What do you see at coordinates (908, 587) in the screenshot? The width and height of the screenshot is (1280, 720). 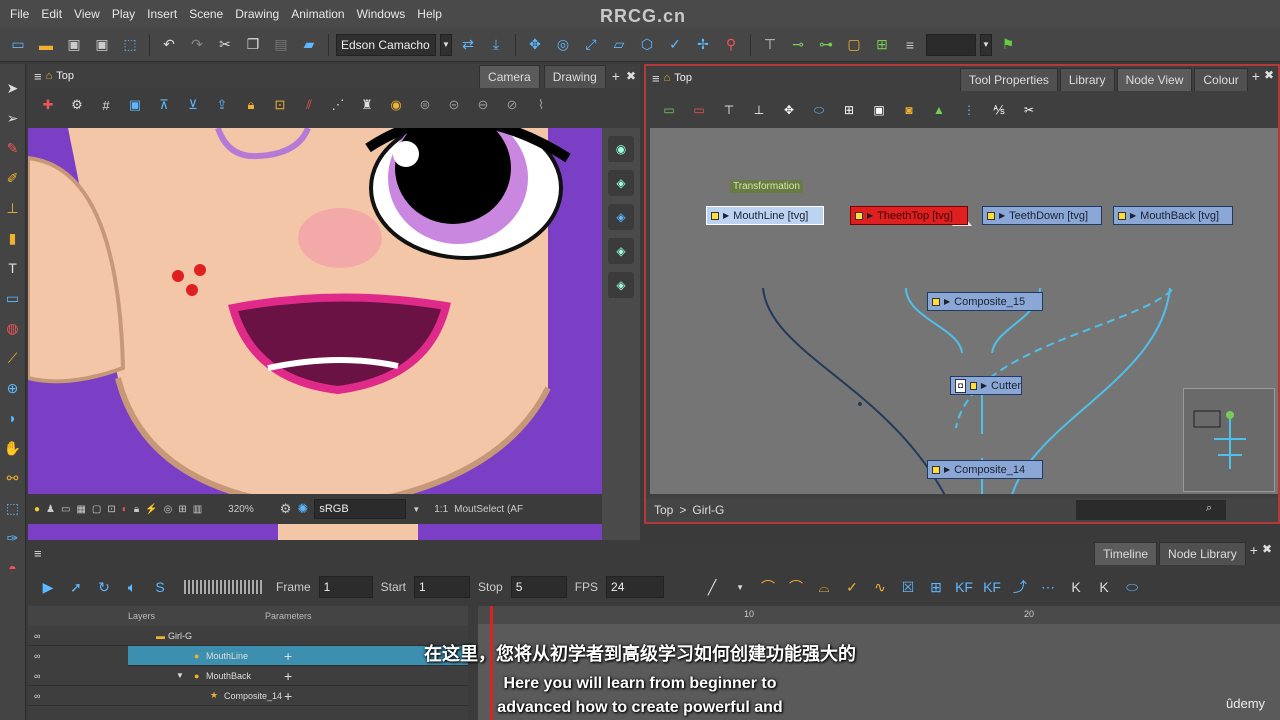 I see `delete-key-icon: ☒` at bounding box center [908, 587].